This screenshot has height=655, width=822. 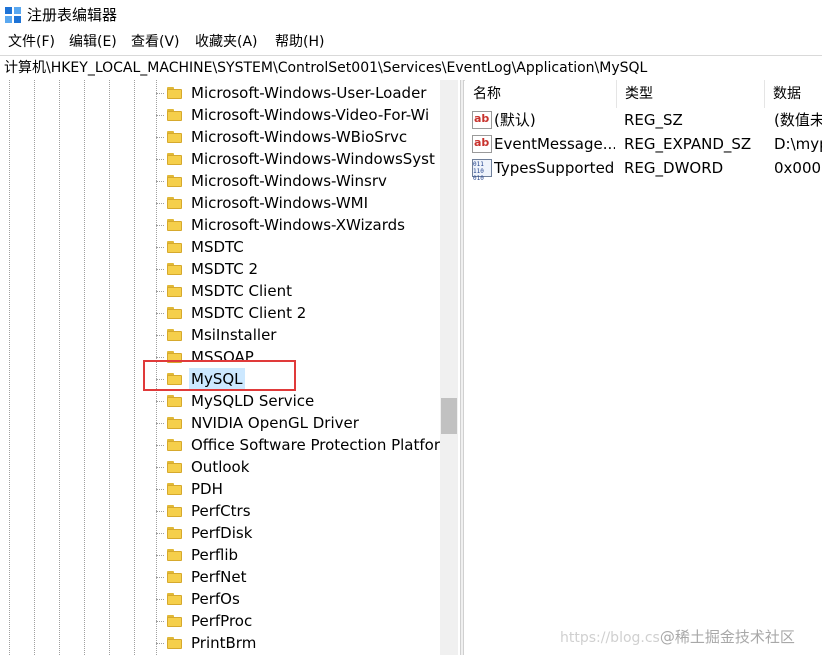 I want to click on tree-item: MySQLD Service, so click(x=300, y=401).